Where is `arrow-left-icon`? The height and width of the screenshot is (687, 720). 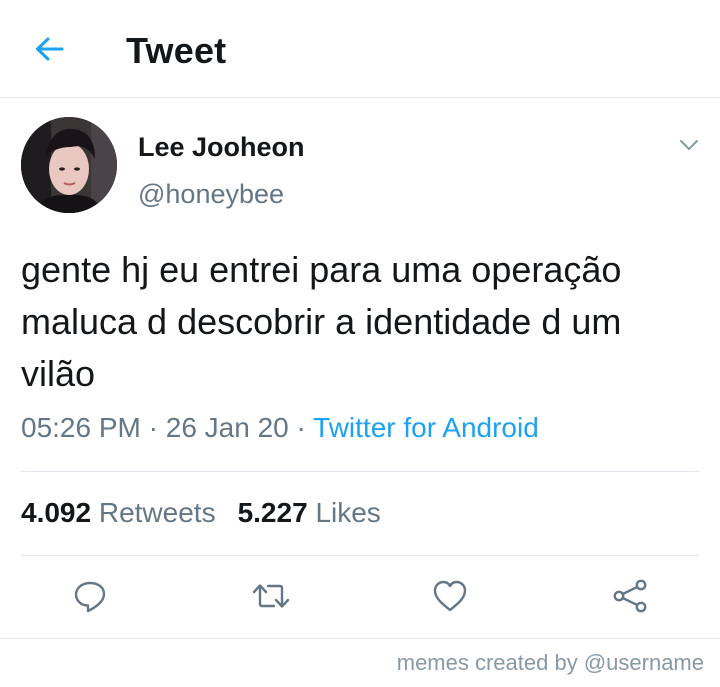 arrow-left-icon is located at coordinates (50, 49).